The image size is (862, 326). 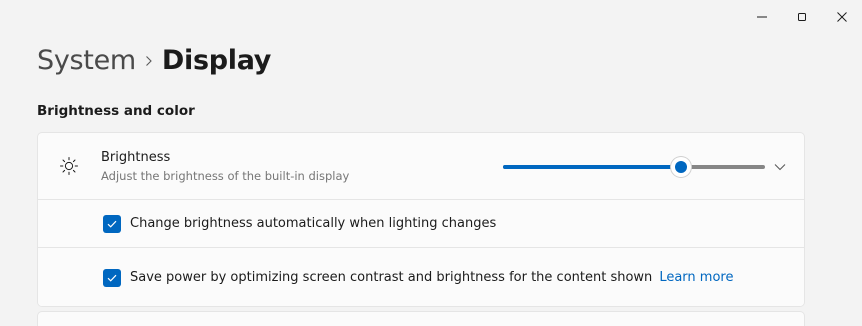 What do you see at coordinates (592, 167) in the screenshot?
I see `slider-fill` at bounding box center [592, 167].